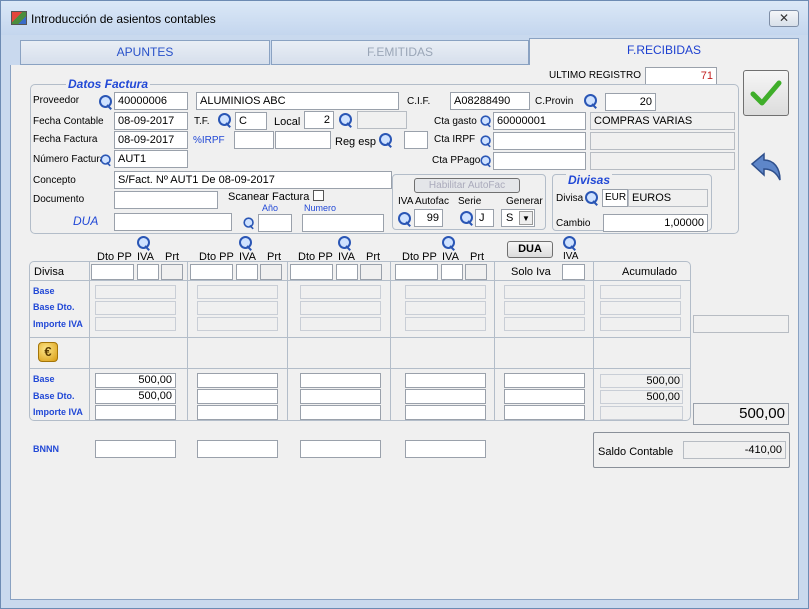 Image resolution: width=809 pixels, height=609 pixels. I want to click on serie-field: J, so click(484, 218).